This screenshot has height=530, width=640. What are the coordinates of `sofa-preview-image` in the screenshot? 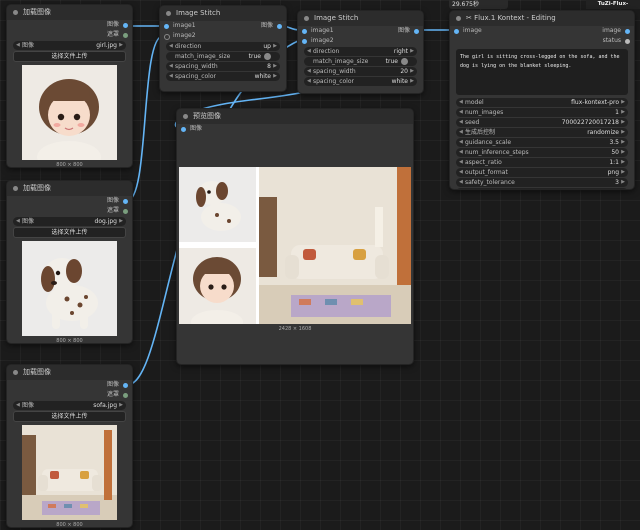 It's located at (69, 472).